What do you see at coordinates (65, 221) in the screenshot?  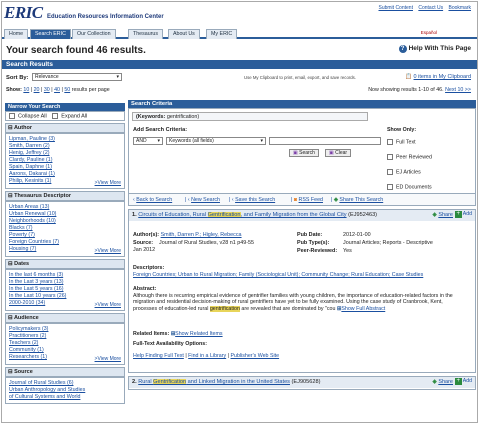 I see `facet-item: Neighborhoods (10)` at bounding box center [65, 221].